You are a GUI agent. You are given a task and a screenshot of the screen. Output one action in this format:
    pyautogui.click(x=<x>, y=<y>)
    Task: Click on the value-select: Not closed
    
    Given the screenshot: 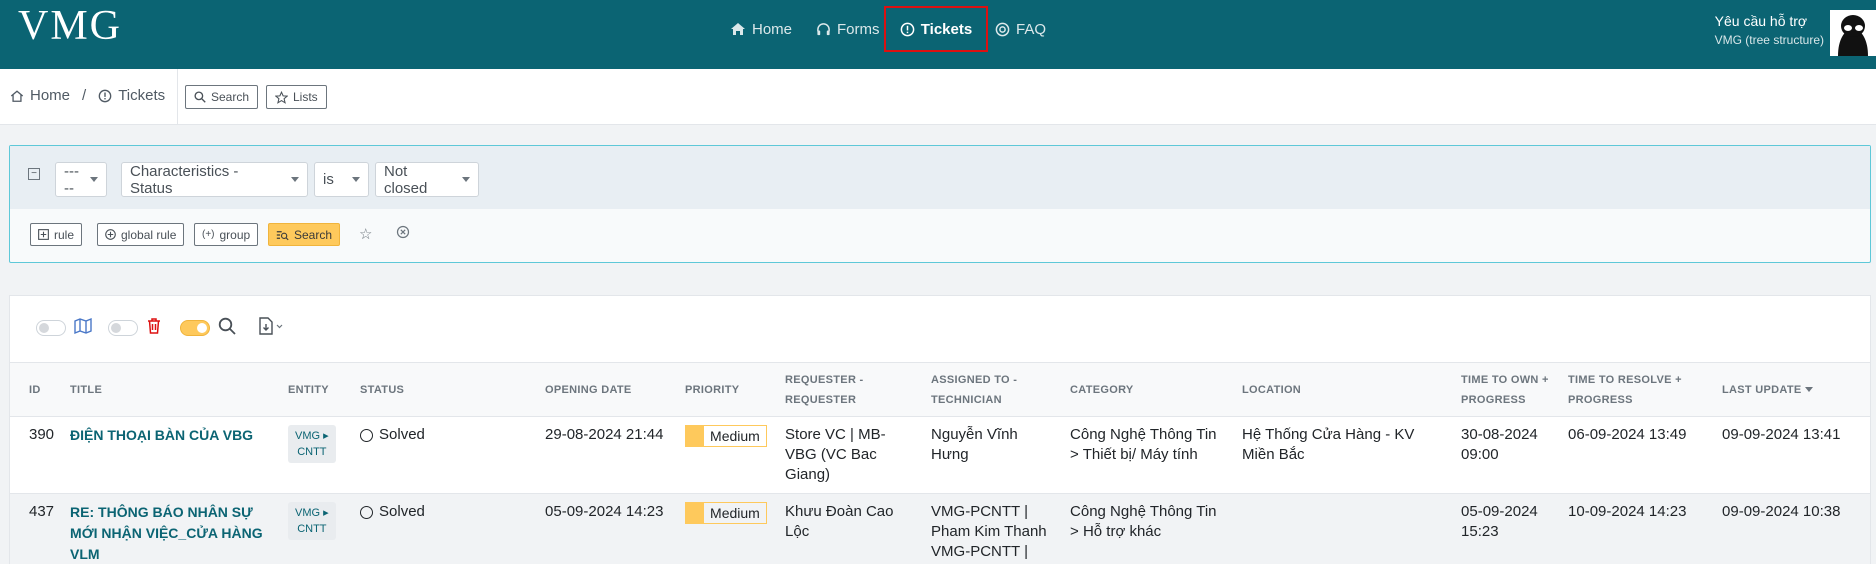 What is the action you would take?
    pyautogui.click(x=427, y=179)
    